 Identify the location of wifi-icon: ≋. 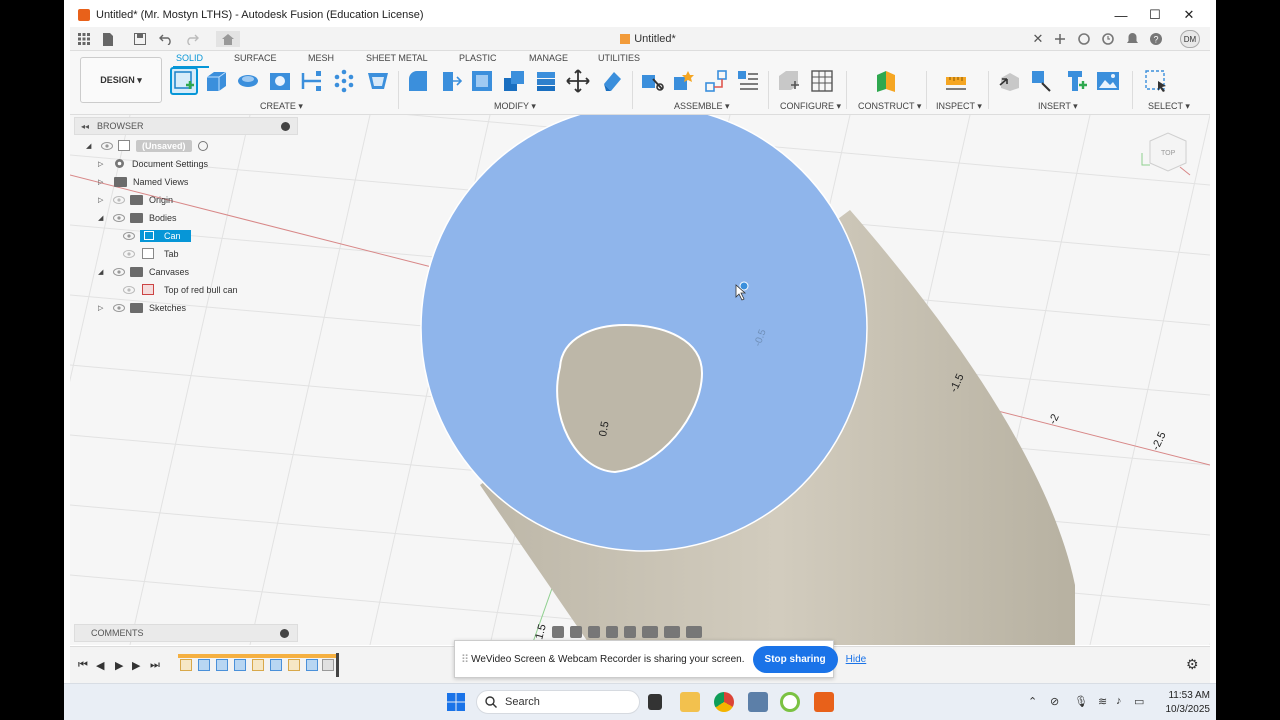
(1102, 701).